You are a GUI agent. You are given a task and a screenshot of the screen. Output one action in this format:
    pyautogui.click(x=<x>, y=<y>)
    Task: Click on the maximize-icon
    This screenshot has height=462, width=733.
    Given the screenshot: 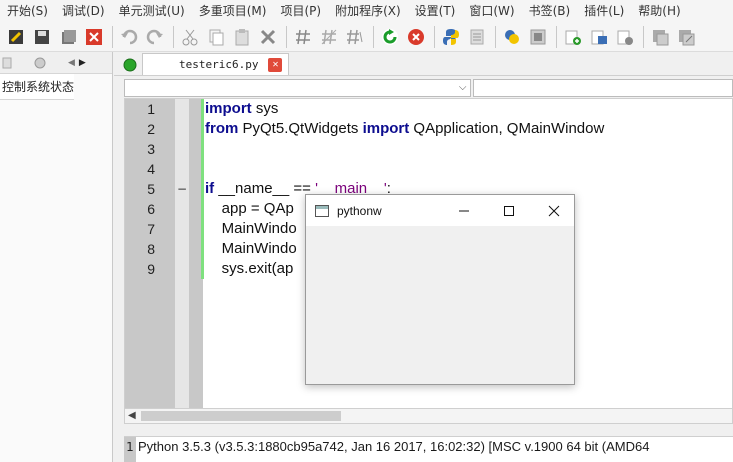 What is the action you would take?
    pyautogui.click(x=508, y=210)
    